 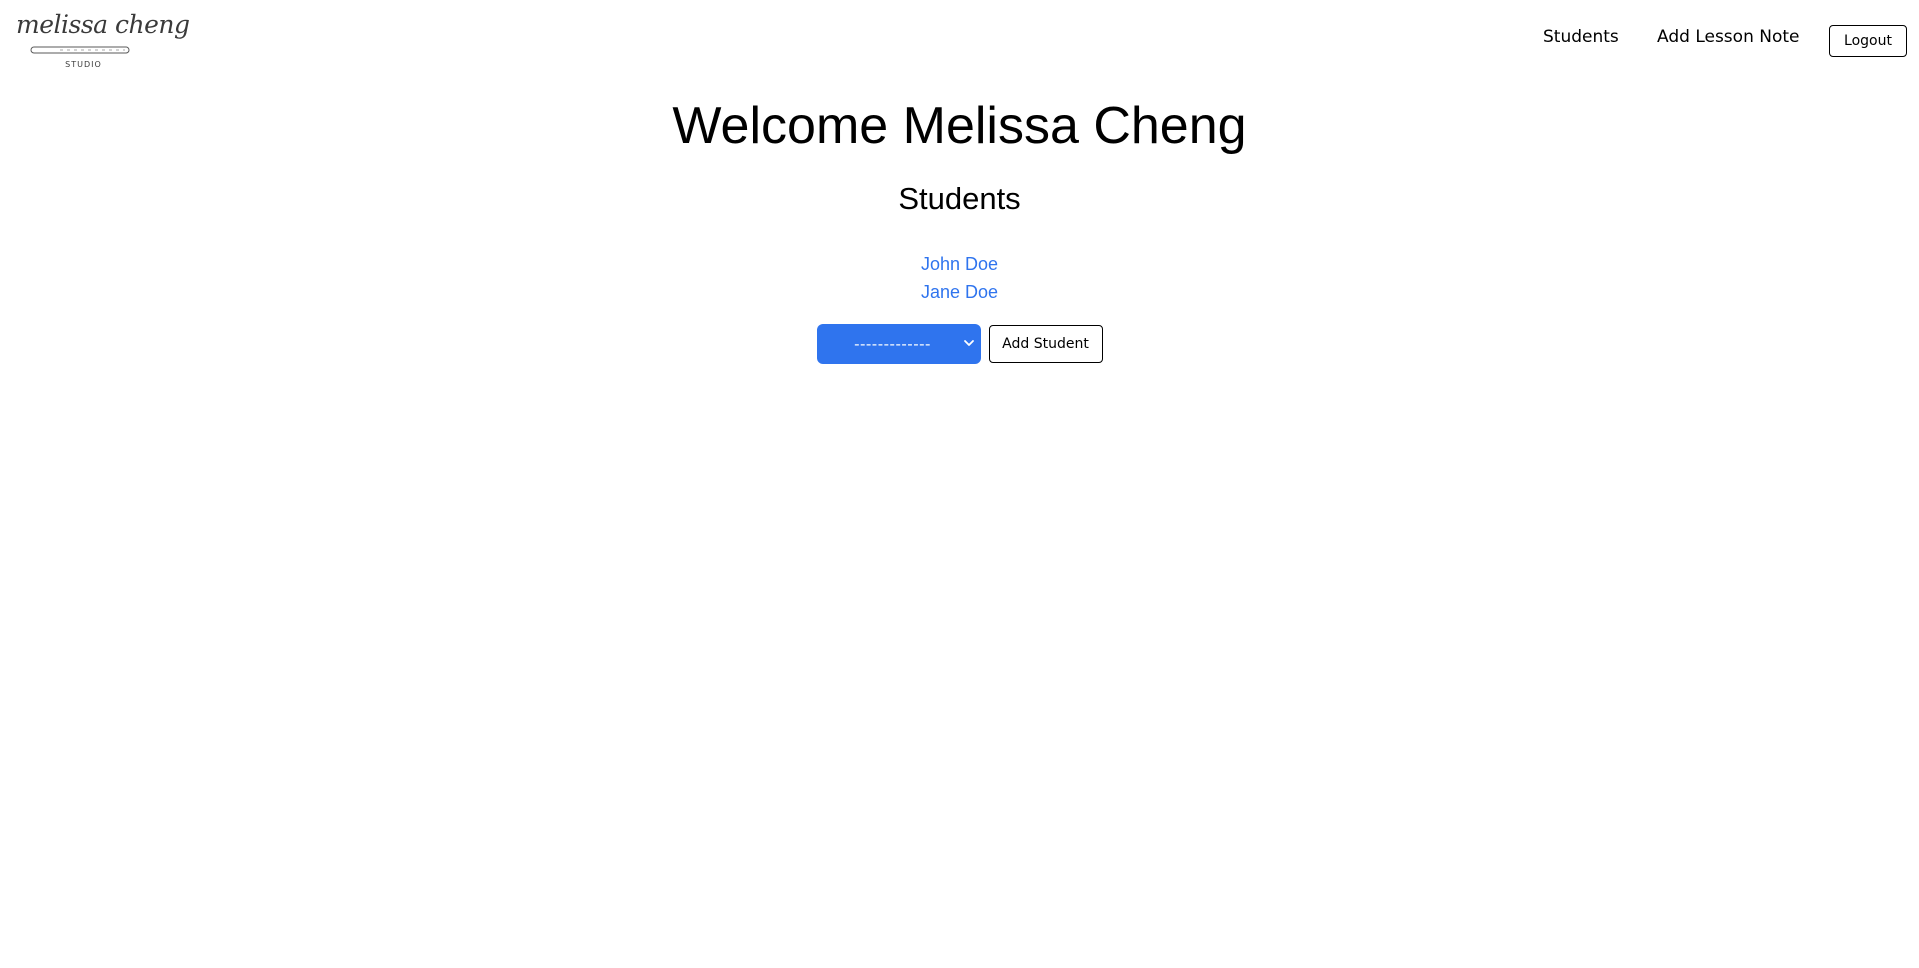 What do you see at coordinates (1728, 37) in the screenshot?
I see `nav-add-lesson-note-link: Add Lesson Note` at bounding box center [1728, 37].